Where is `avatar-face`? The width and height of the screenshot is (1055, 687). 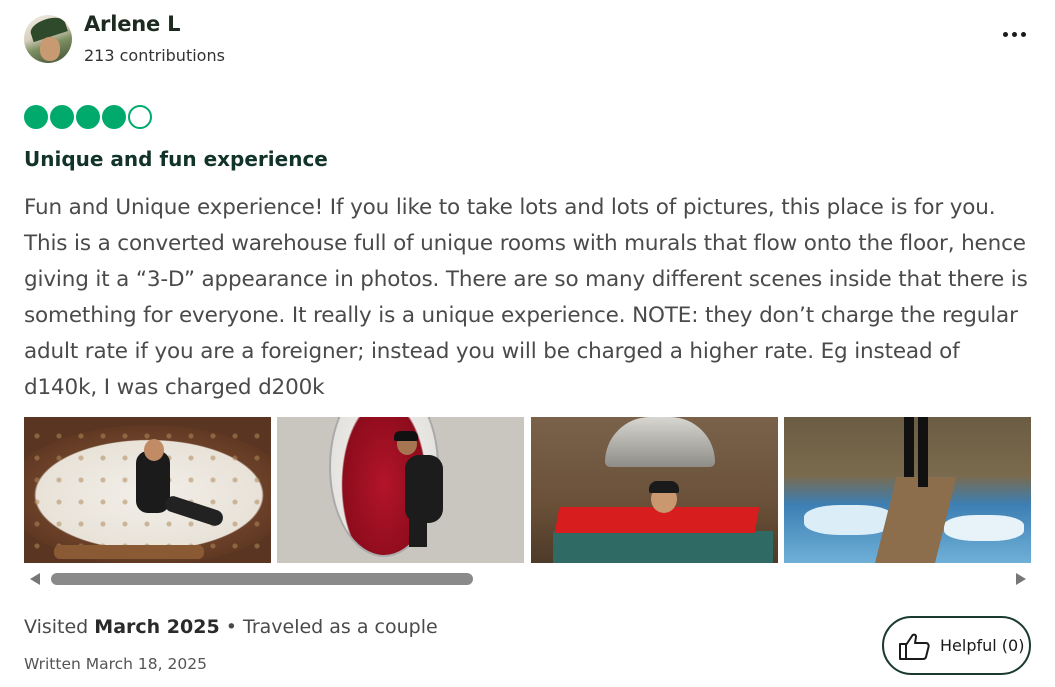 avatar-face is located at coordinates (50, 49).